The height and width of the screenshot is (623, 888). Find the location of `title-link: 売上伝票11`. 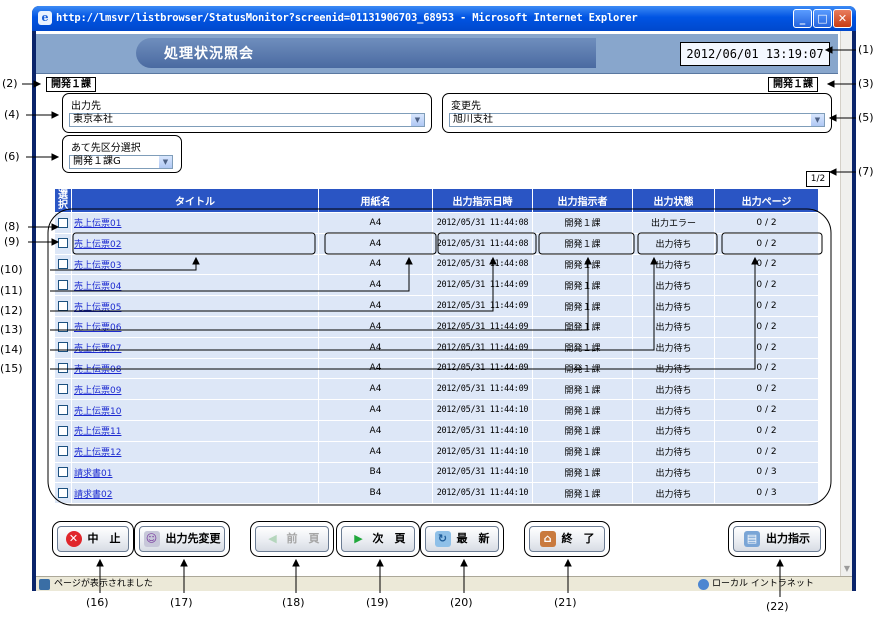

title-link: 売上伝票11 is located at coordinates (97, 432).